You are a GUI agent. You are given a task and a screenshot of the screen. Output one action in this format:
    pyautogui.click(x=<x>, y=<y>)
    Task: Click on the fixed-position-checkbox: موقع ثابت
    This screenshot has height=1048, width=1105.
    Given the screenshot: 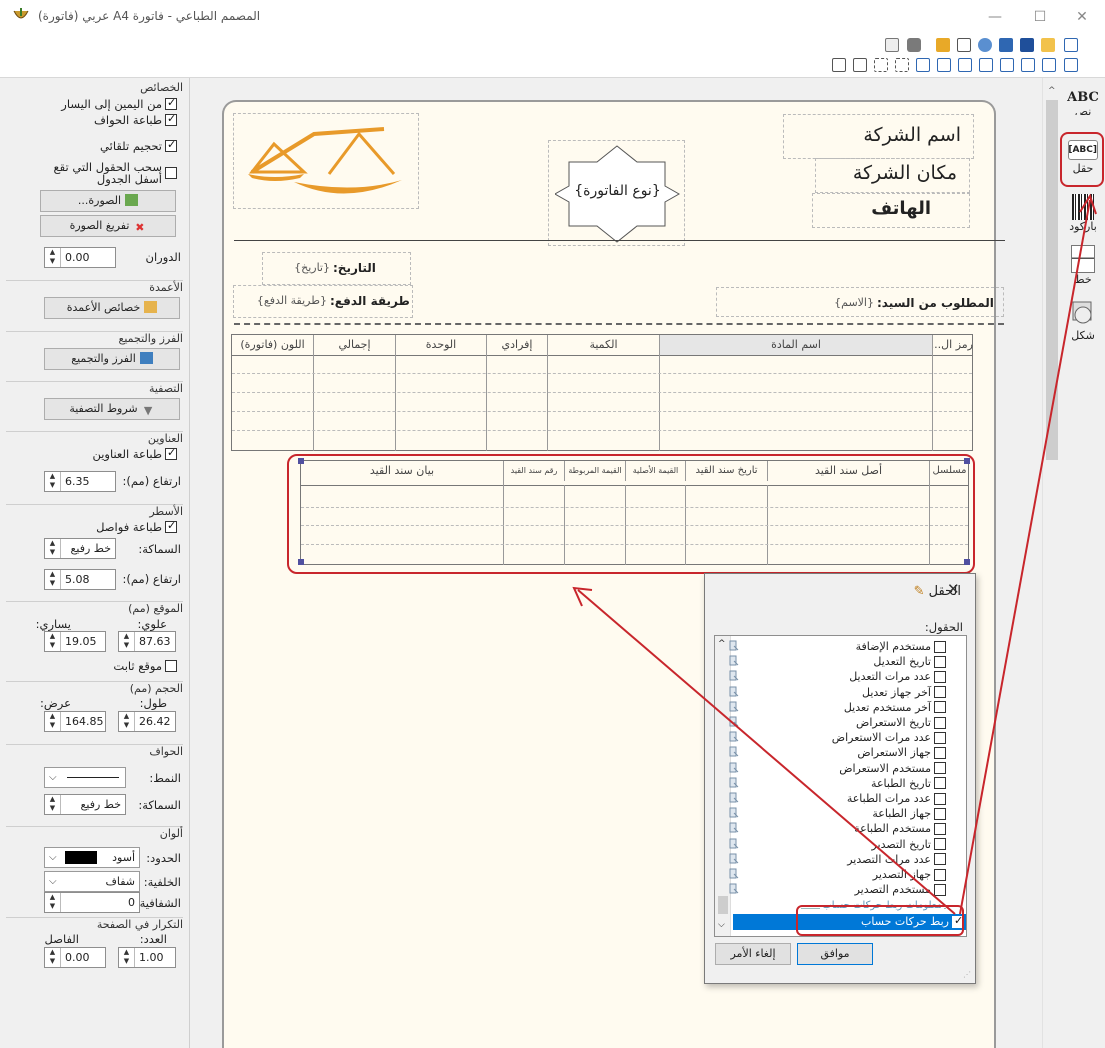 What is the action you would take?
    pyautogui.click(x=145, y=666)
    